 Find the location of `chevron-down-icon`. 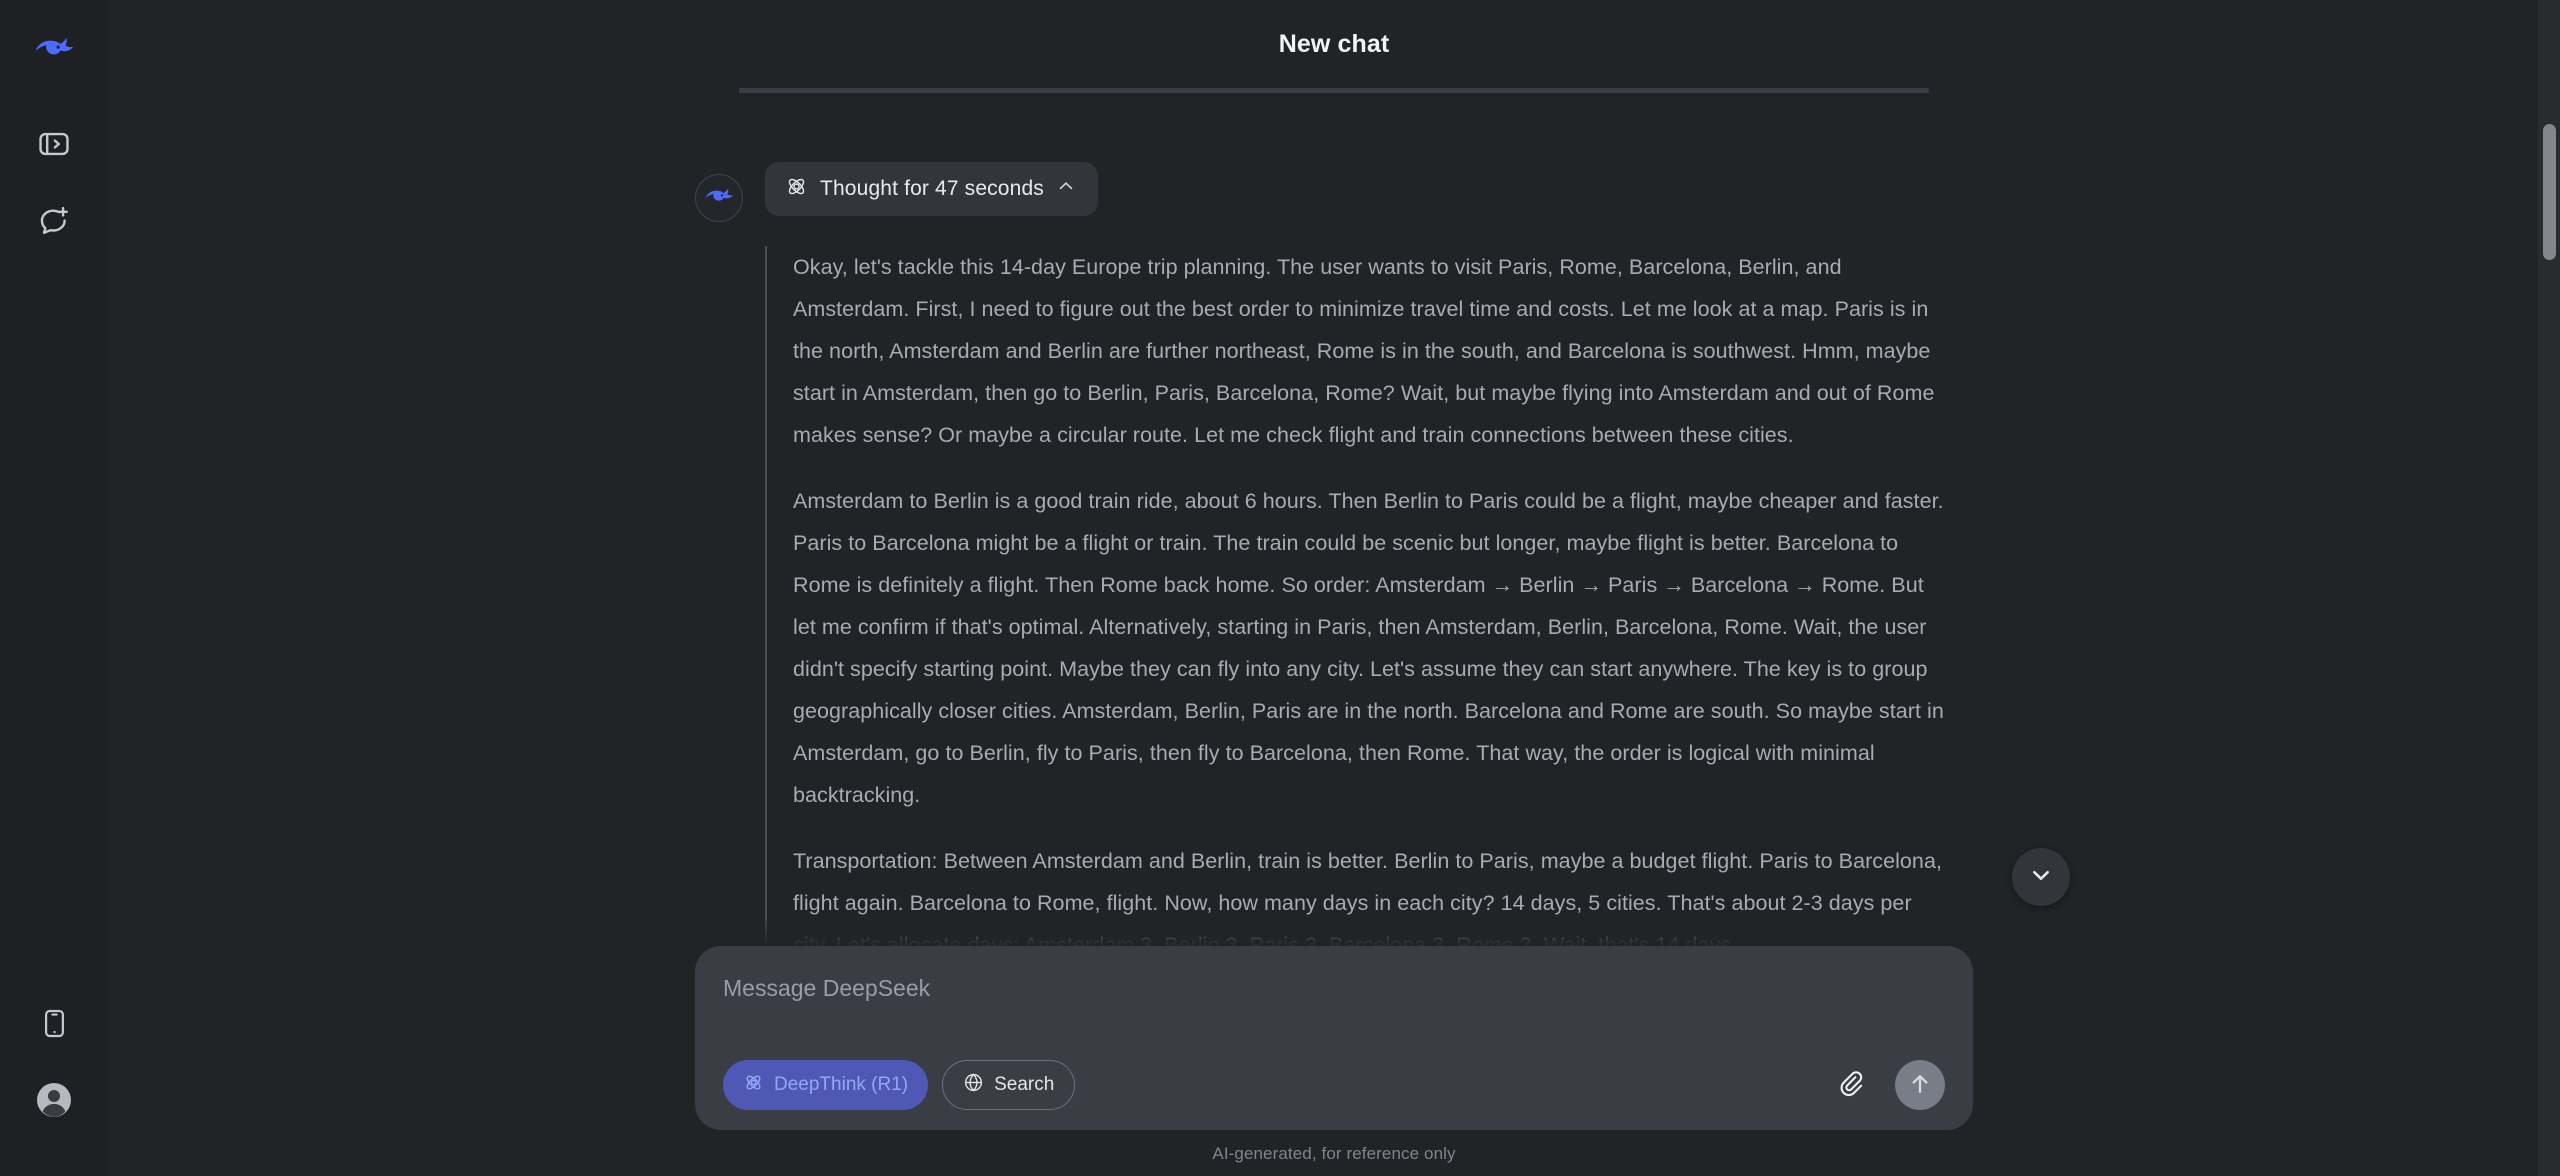

chevron-down-icon is located at coordinates (2041, 877).